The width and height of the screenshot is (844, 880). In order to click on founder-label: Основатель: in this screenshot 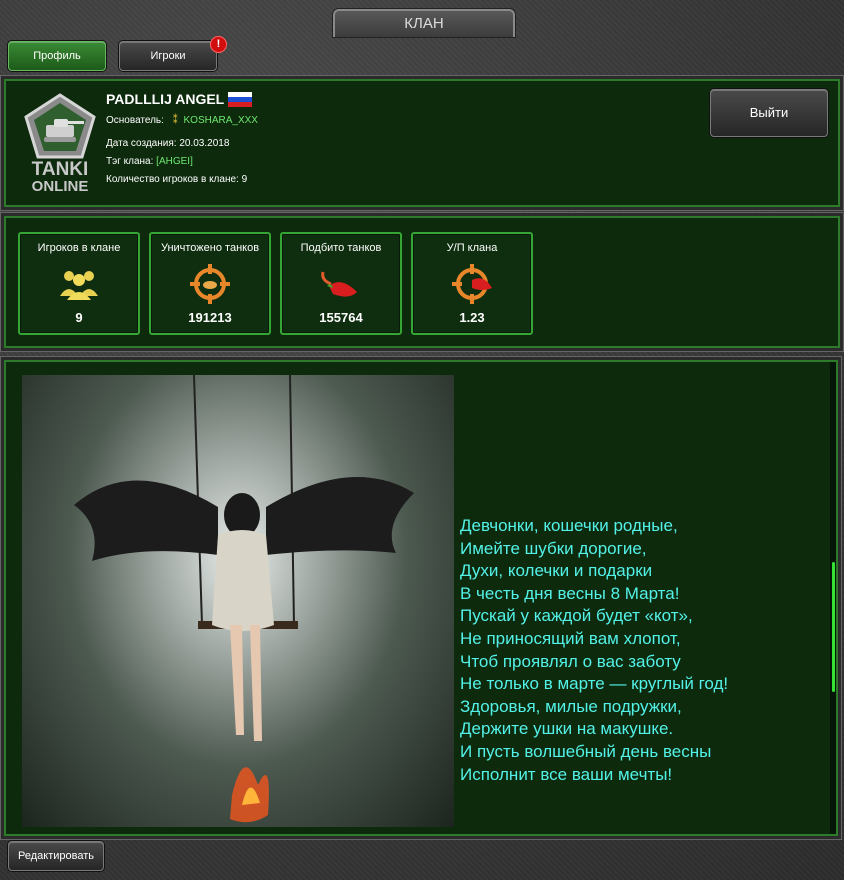, I will do `click(135, 120)`.